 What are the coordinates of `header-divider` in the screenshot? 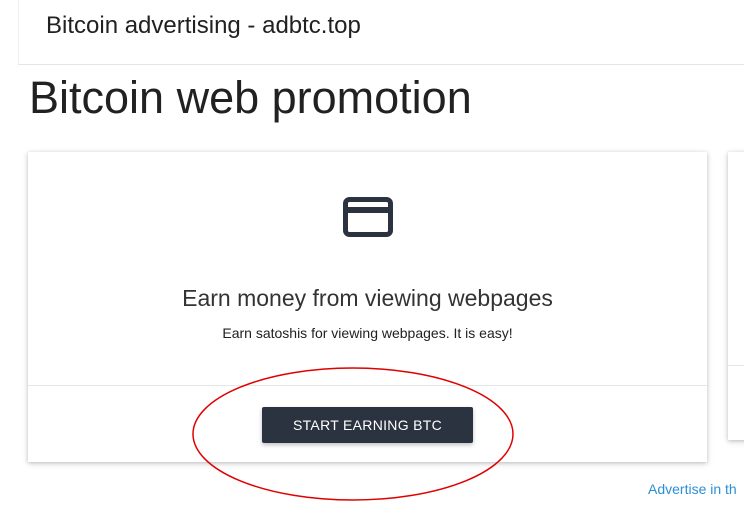 It's located at (381, 64).